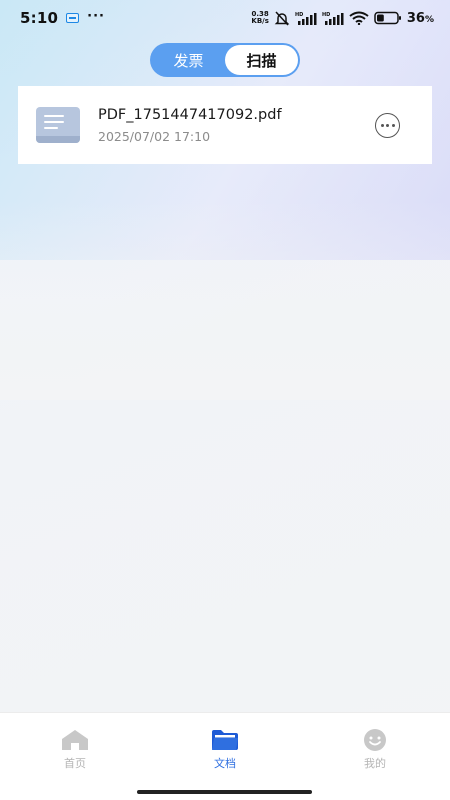 The height and width of the screenshot is (800, 450). I want to click on message-notification-icon, so click(73, 18).